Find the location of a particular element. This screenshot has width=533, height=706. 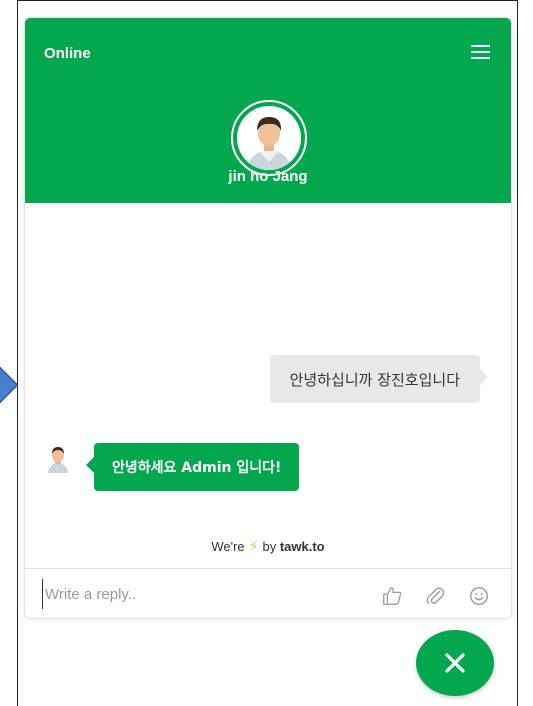

person-icon is located at coordinates (269, 138).